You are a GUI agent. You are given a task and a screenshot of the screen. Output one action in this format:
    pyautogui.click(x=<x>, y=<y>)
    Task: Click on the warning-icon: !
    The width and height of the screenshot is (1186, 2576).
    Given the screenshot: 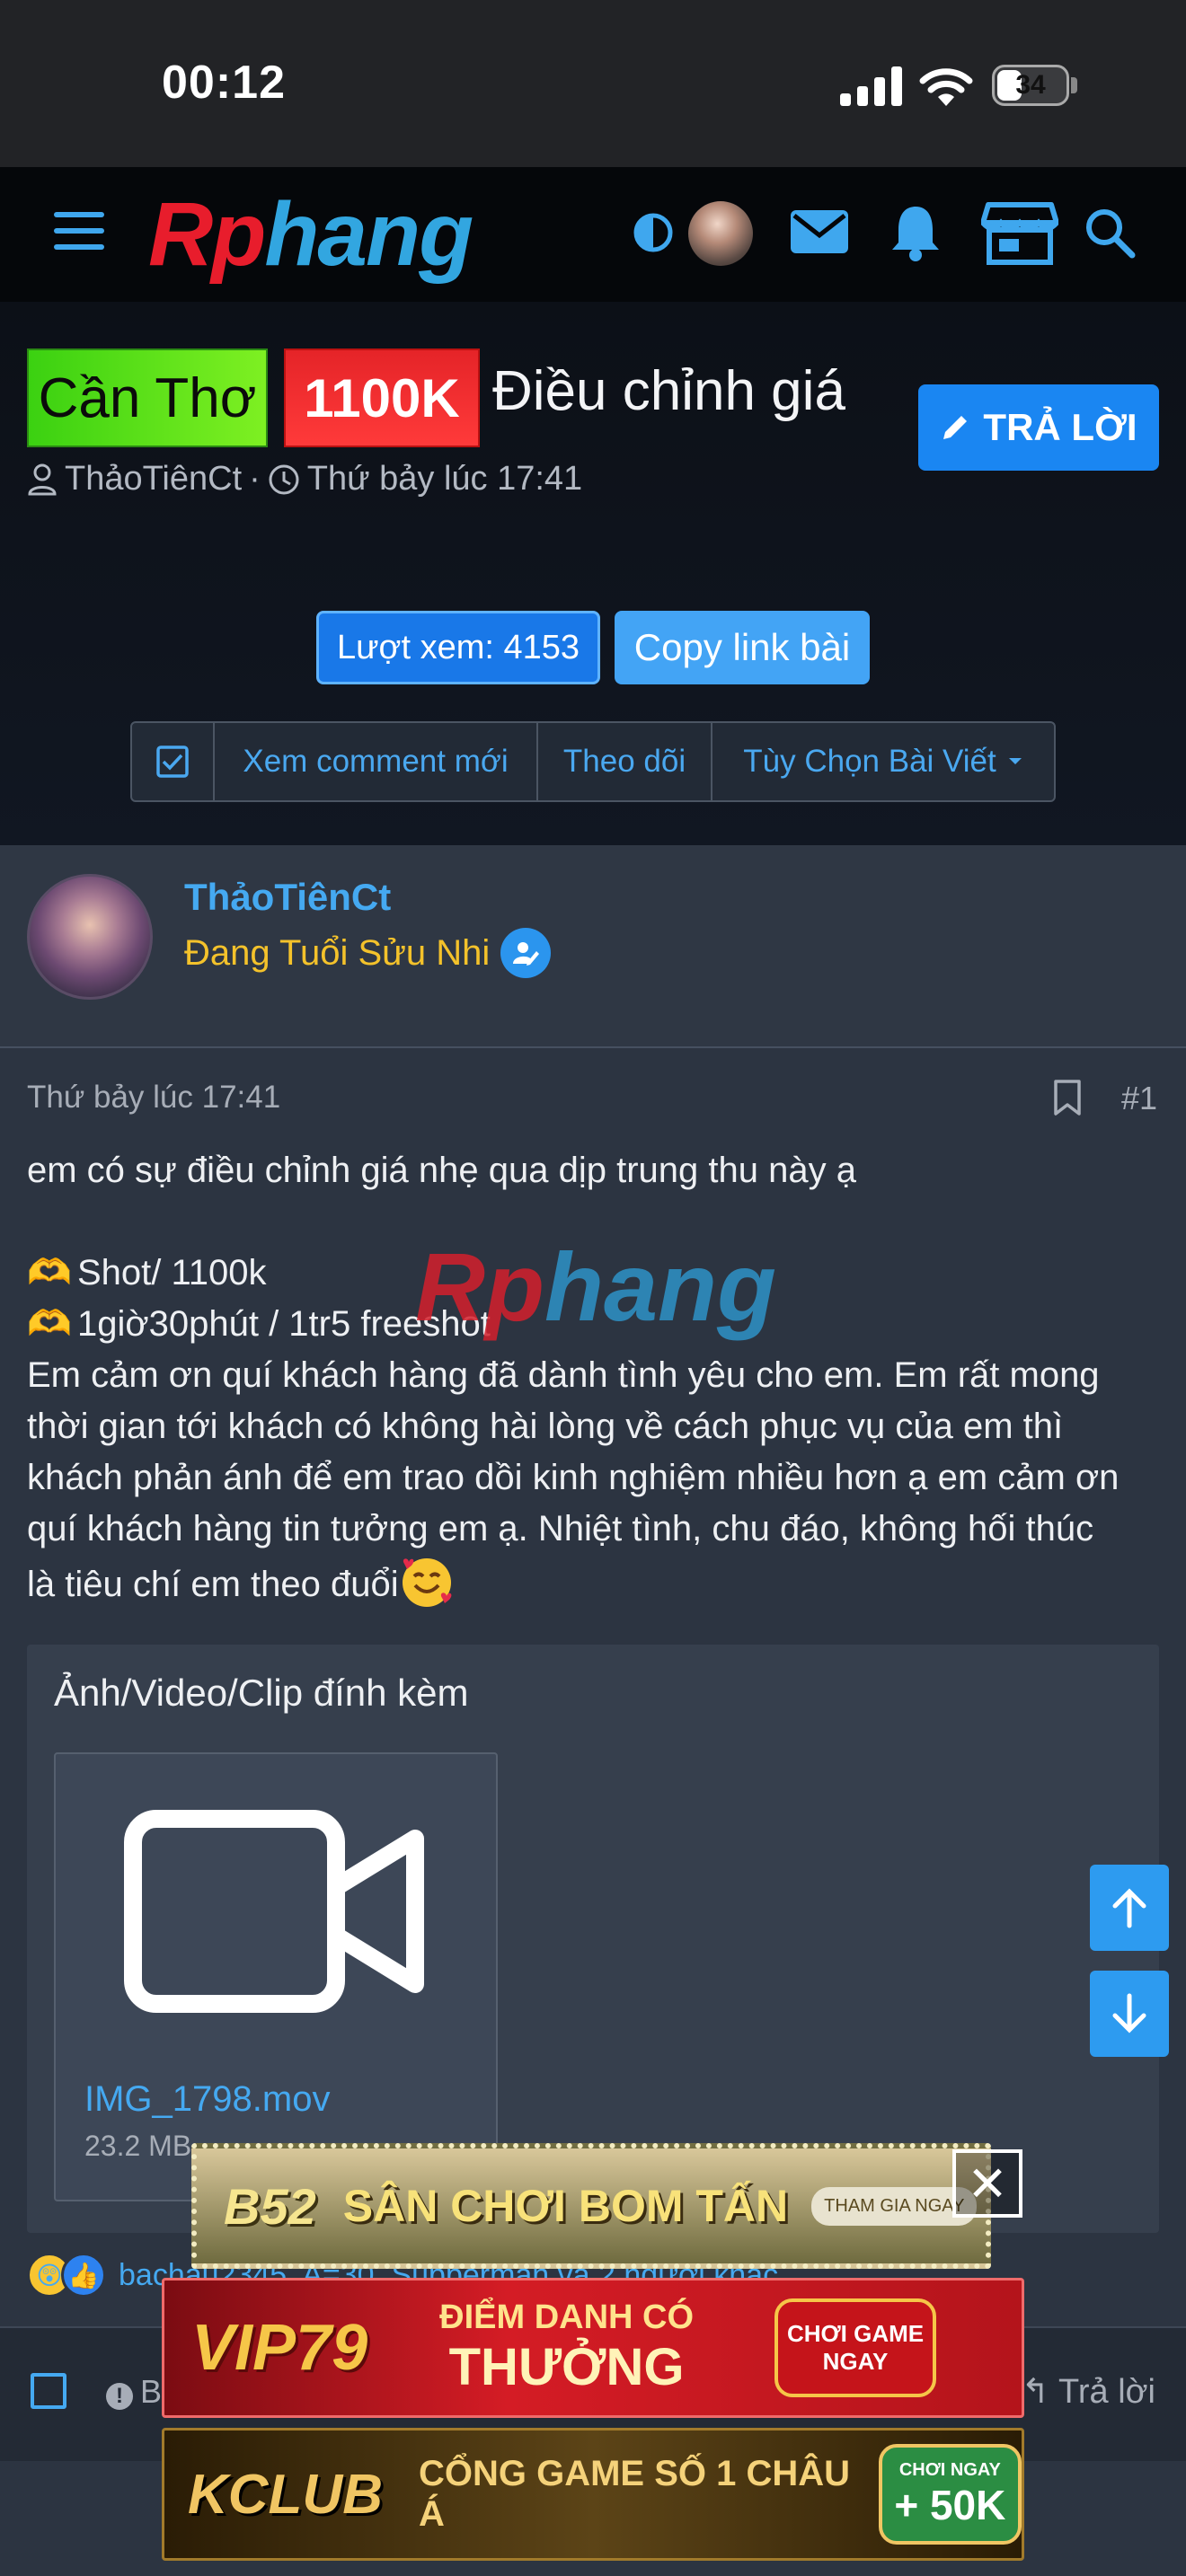 What is the action you would take?
    pyautogui.click(x=119, y=2396)
    